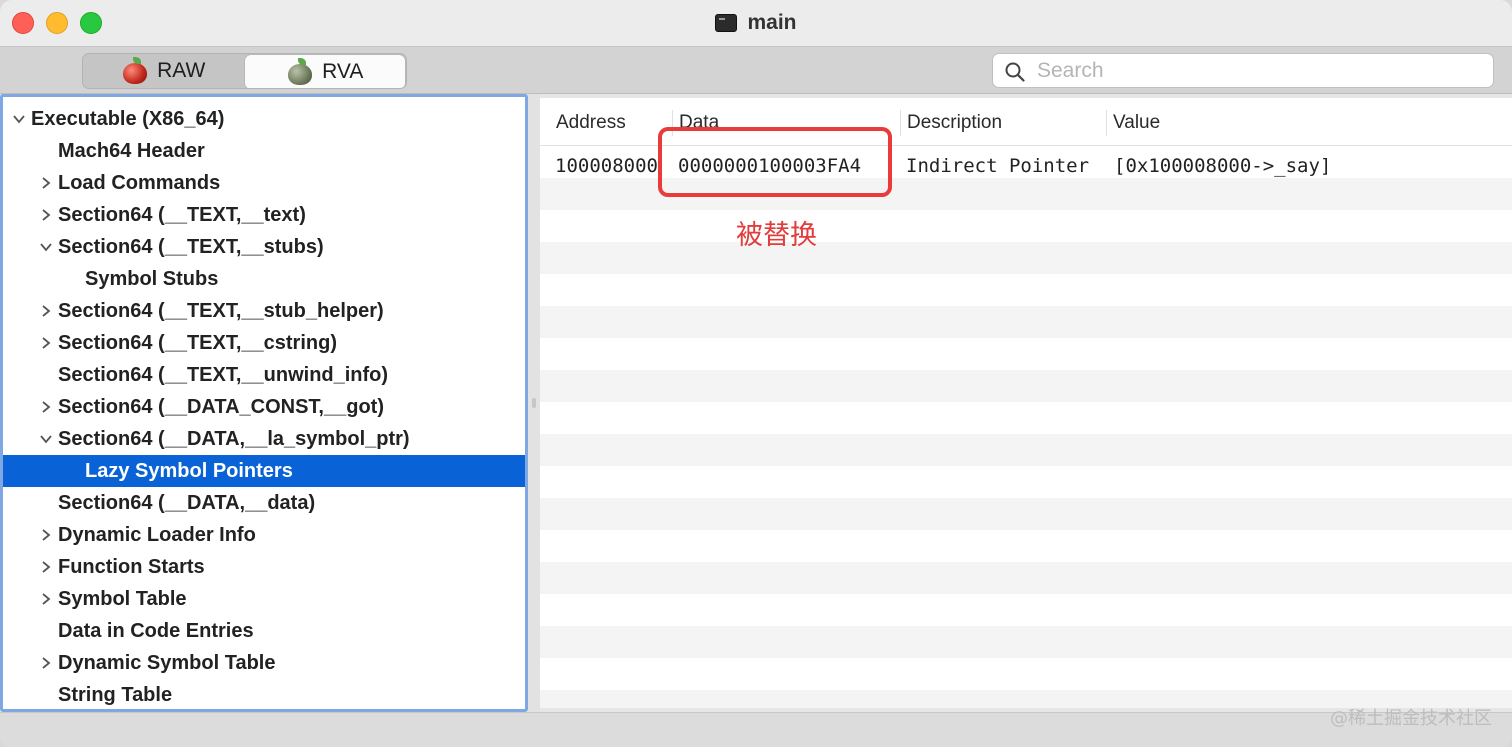  Describe the element at coordinates (128, 118) in the screenshot. I see `tree-item-label: Executable (X86_64)` at that location.